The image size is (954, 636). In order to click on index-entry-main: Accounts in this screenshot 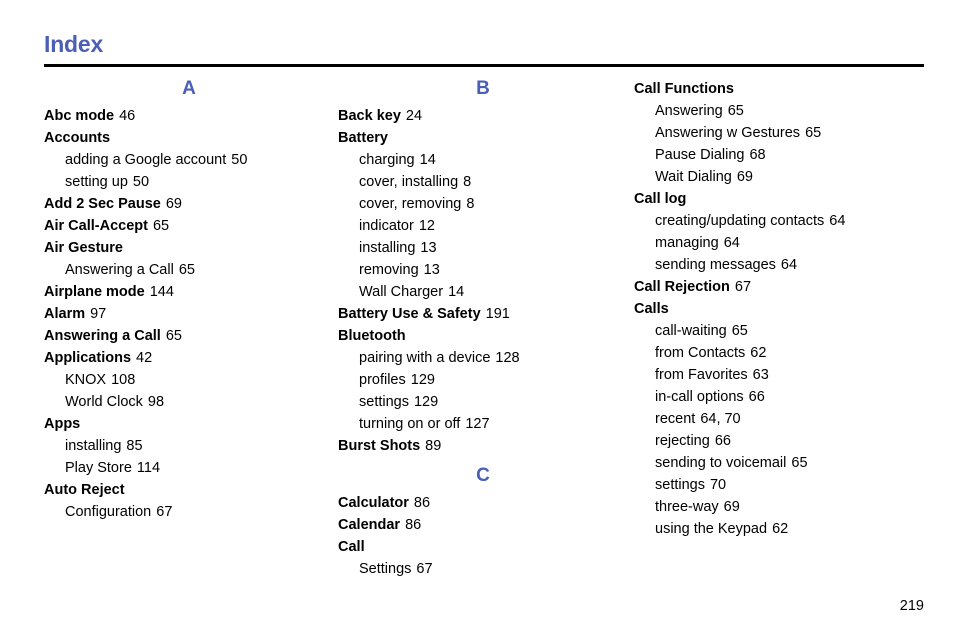, I will do `click(189, 138)`.